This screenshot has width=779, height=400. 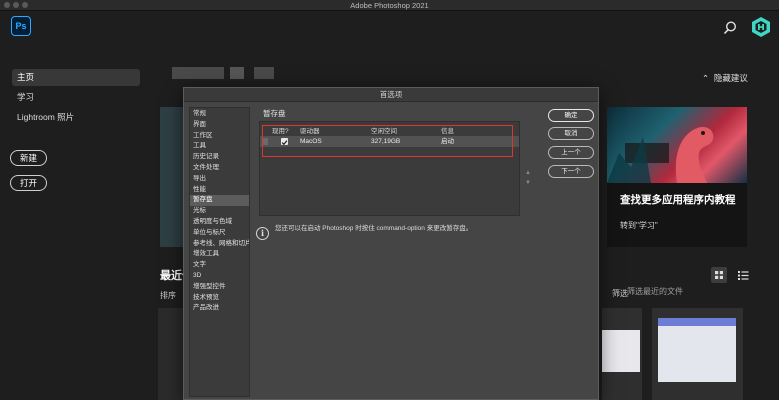 I want to click on window-title: Adobe Photoshop 2021, so click(x=389, y=5).